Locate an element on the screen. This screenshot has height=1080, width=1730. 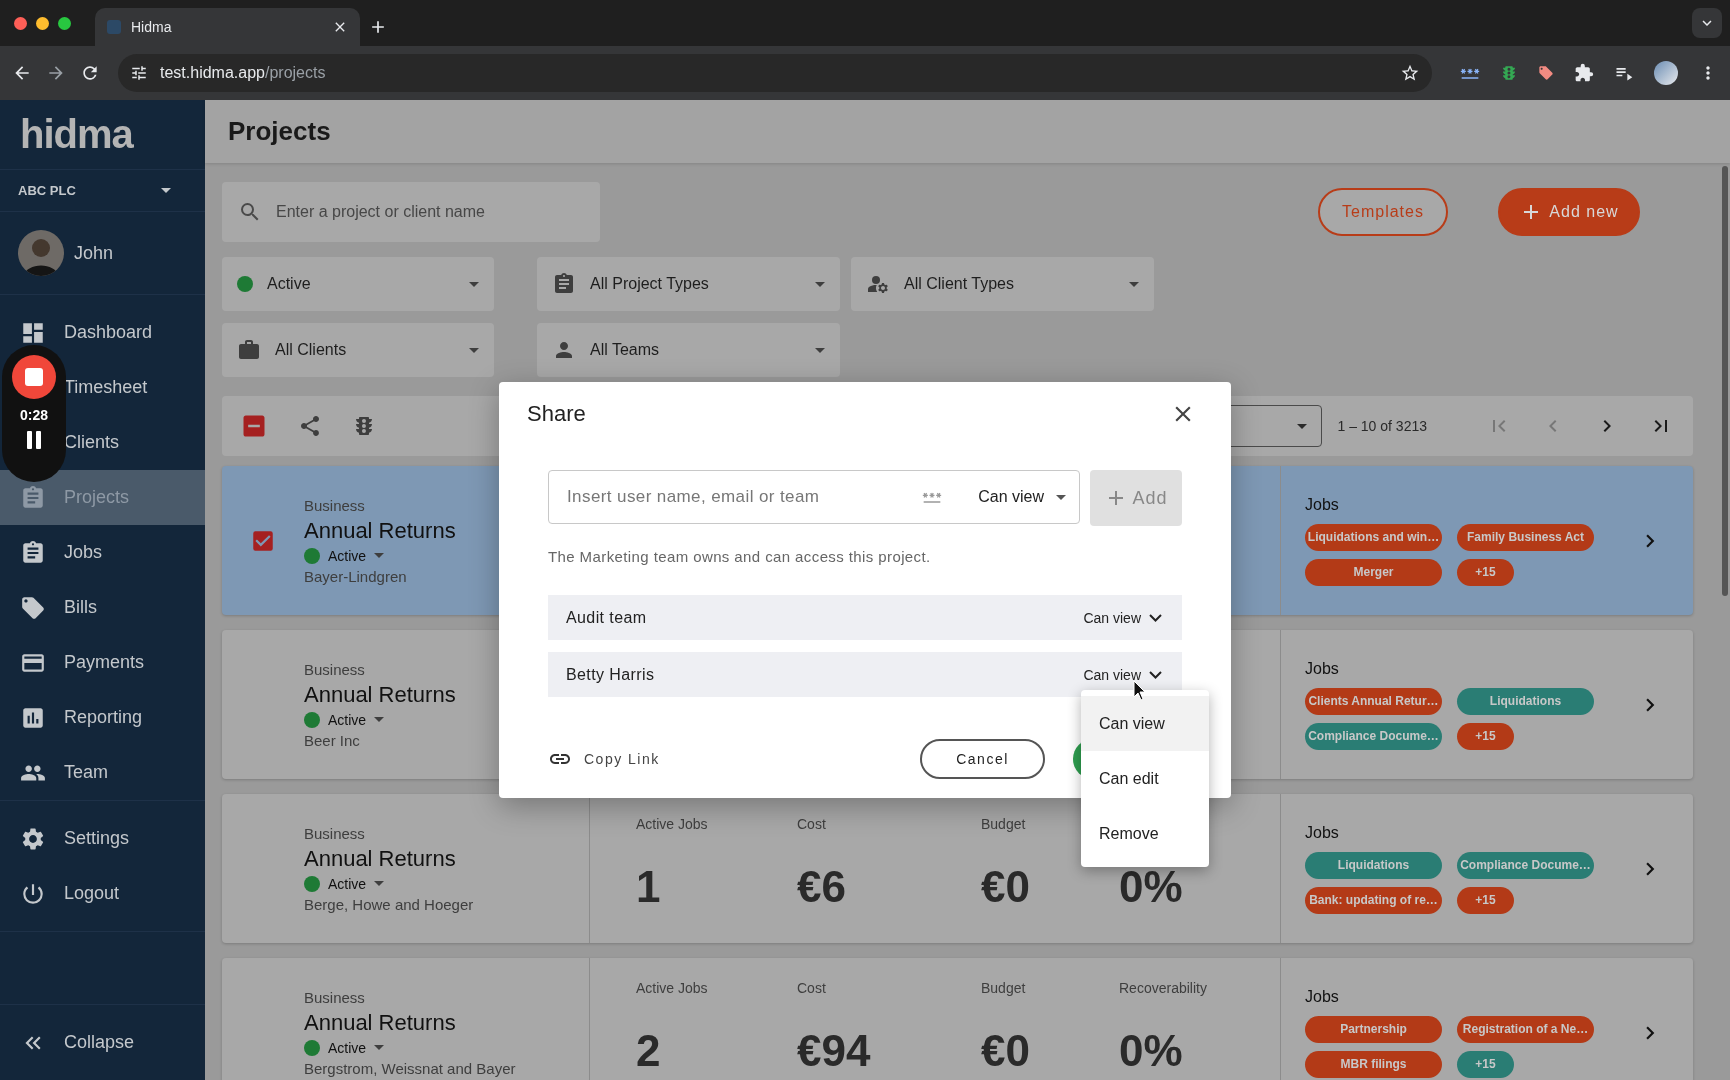
member-name: Betty Harris is located at coordinates (610, 674).